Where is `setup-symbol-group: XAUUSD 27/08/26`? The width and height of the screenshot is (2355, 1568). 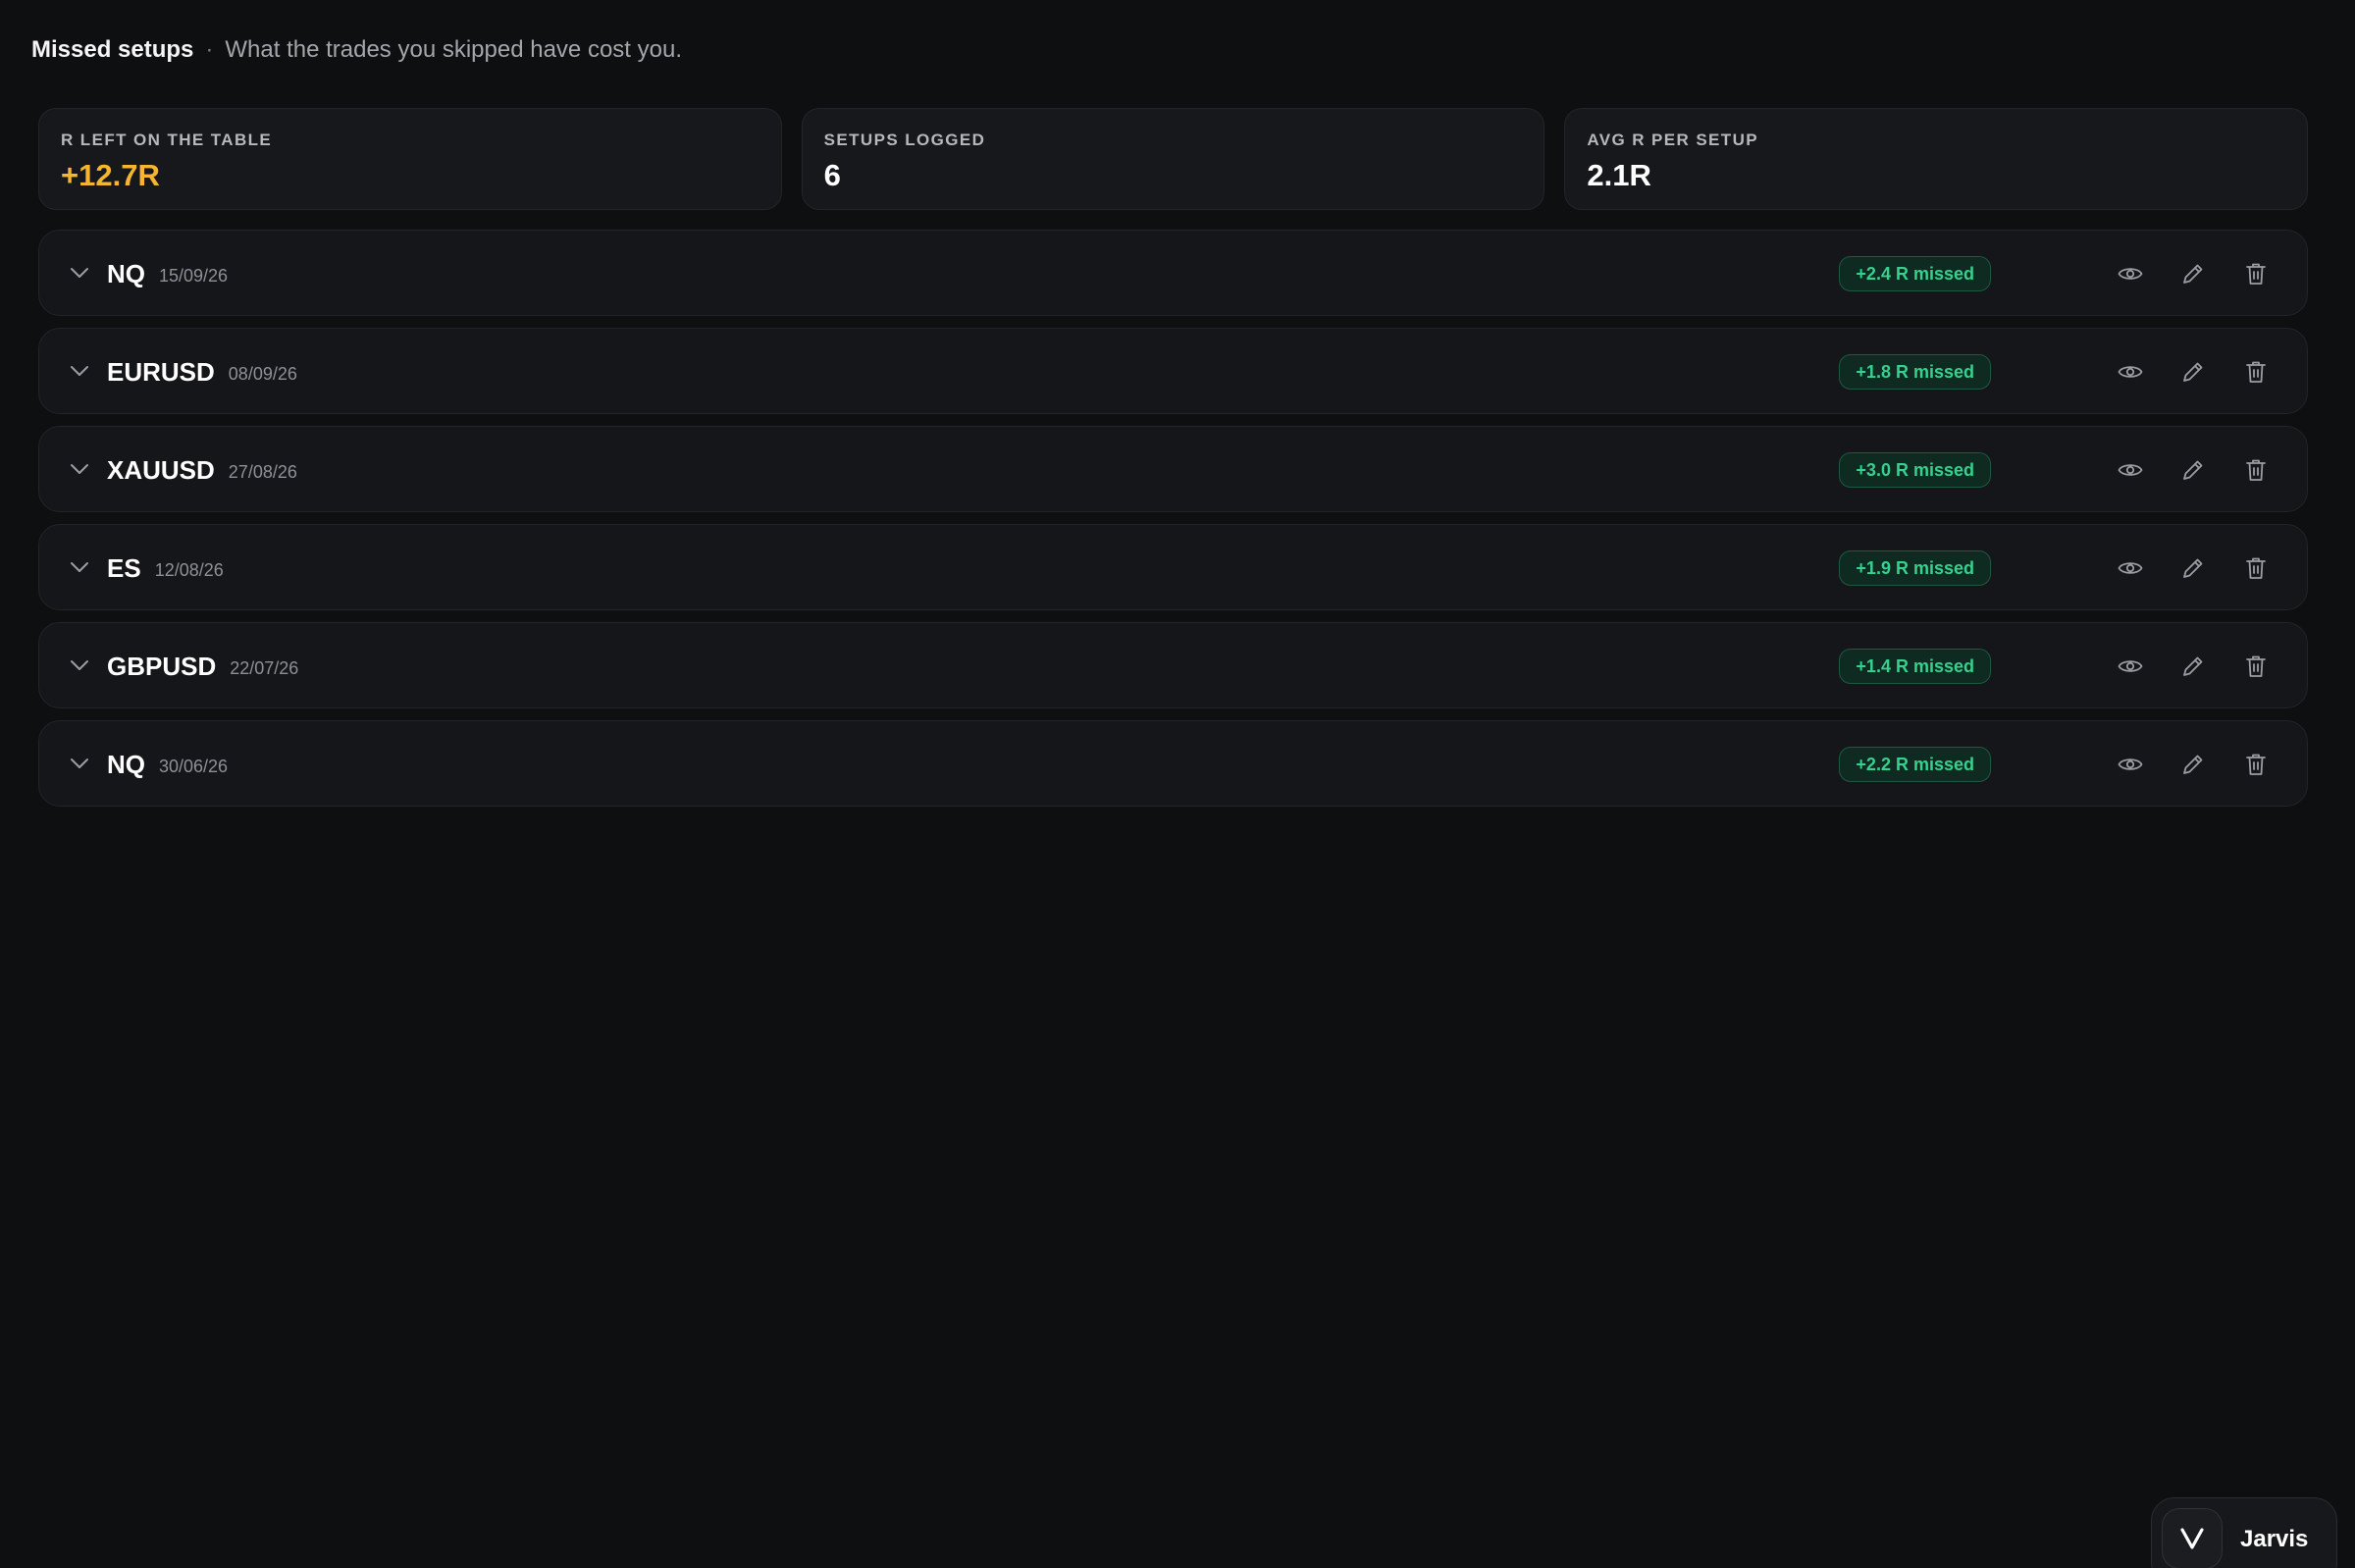 setup-symbol-group: XAUUSD 27/08/26 is located at coordinates (202, 470).